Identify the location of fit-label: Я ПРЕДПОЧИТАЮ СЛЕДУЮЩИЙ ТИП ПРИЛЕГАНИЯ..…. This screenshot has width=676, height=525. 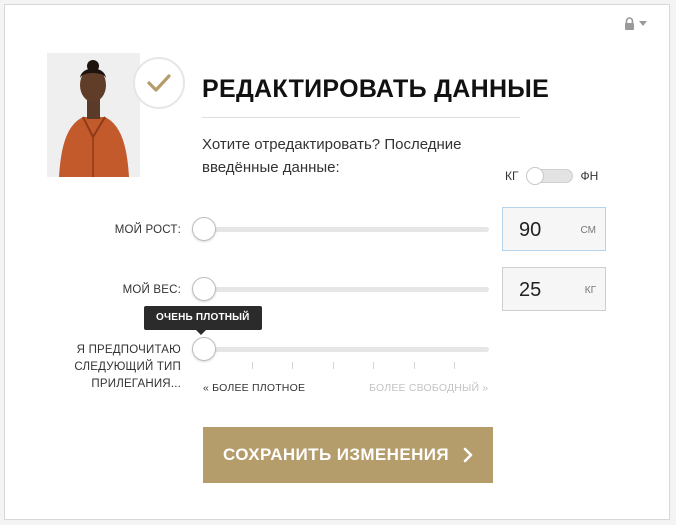
(127, 367).